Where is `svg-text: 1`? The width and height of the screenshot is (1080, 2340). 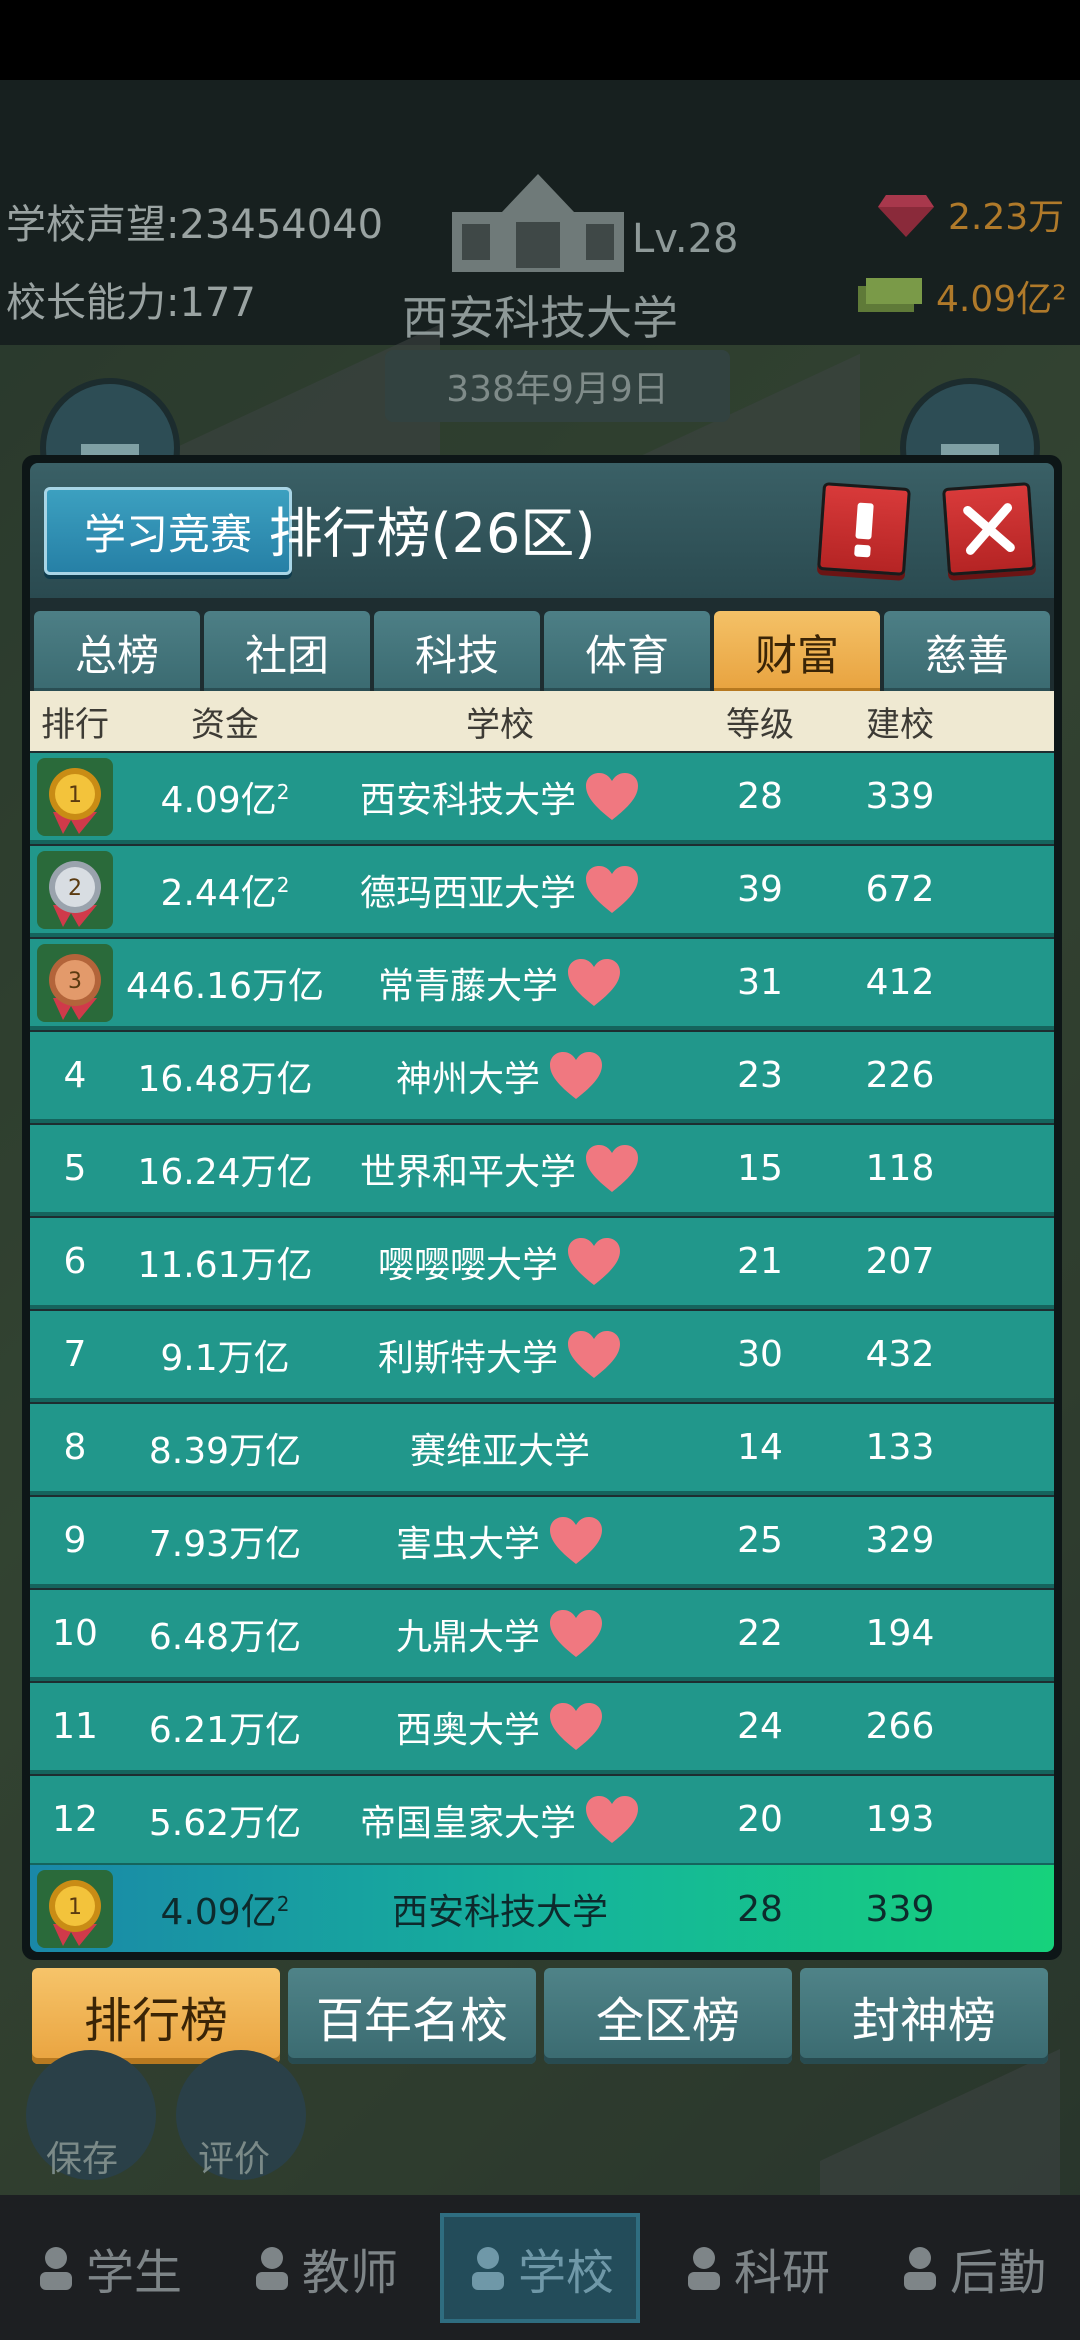
svg-text: 1 is located at coordinates (75, 1907).